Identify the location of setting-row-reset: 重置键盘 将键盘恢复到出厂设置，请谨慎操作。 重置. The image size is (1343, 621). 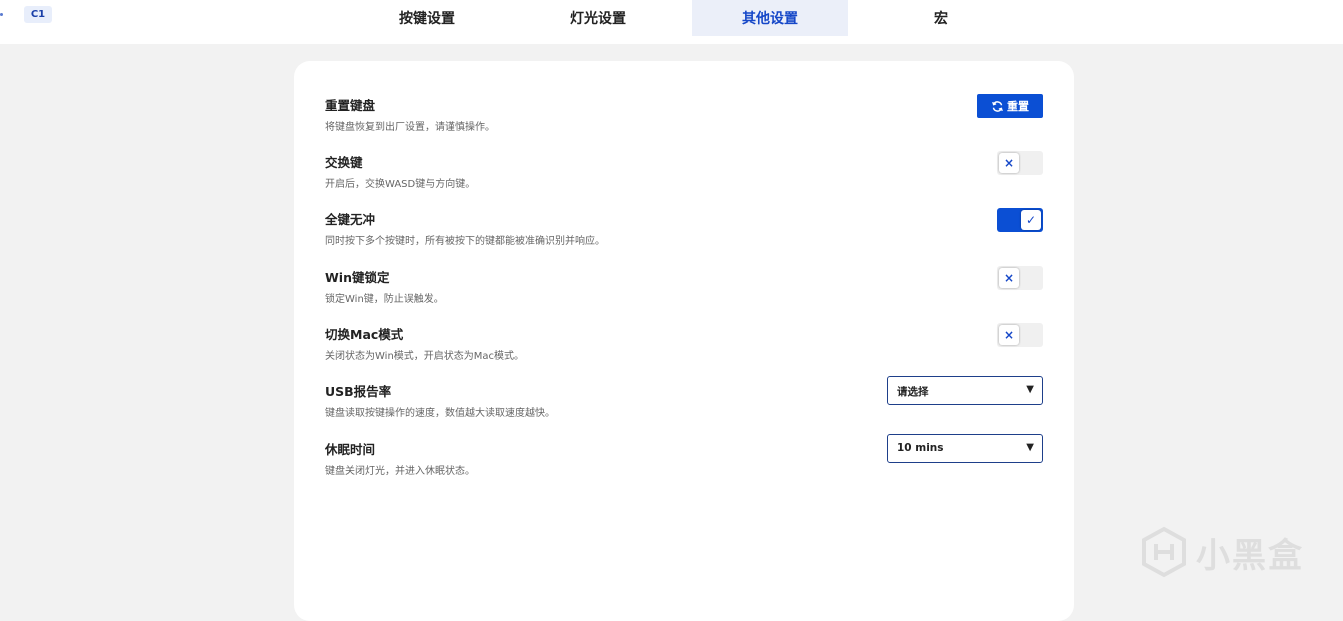
(685, 117).